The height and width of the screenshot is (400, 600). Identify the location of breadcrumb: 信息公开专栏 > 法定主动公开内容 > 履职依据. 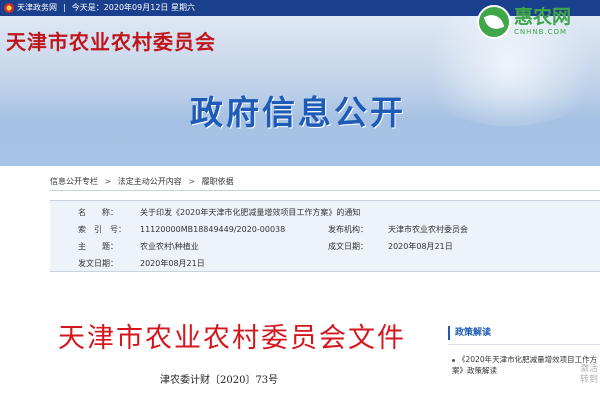
(142, 181).